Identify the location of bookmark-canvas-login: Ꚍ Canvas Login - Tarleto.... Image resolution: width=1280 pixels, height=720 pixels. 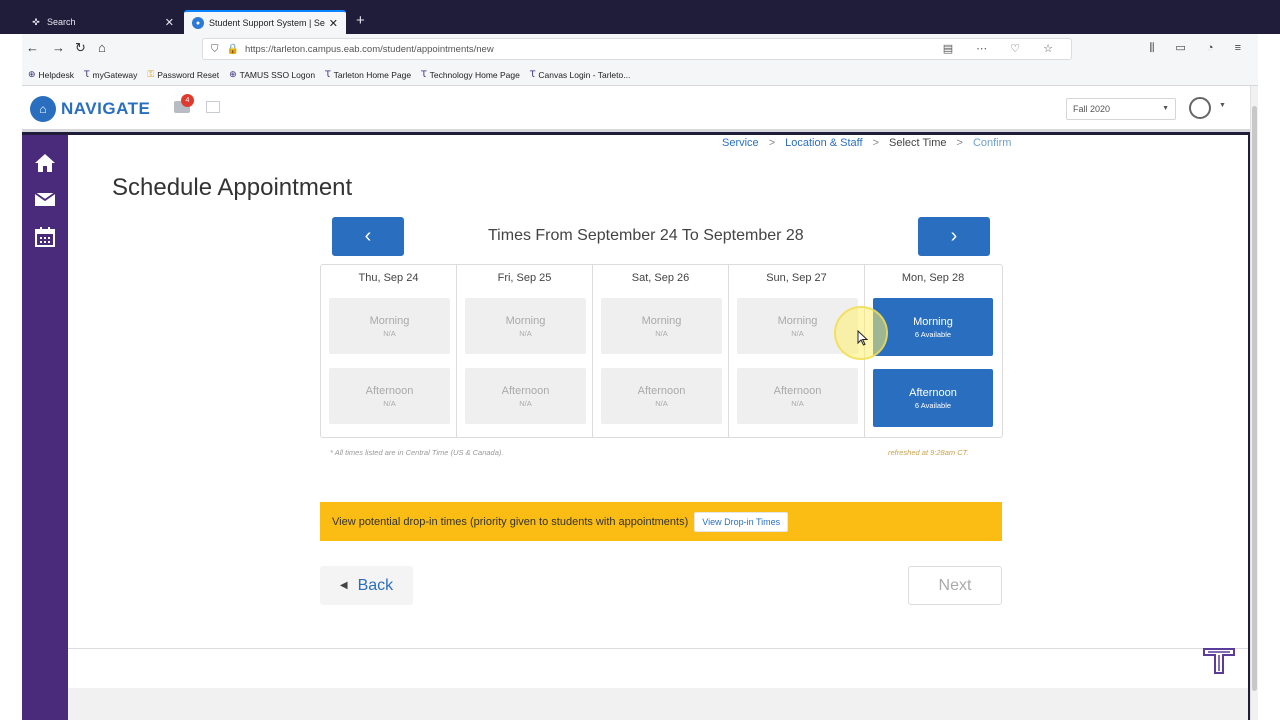
(580, 74).